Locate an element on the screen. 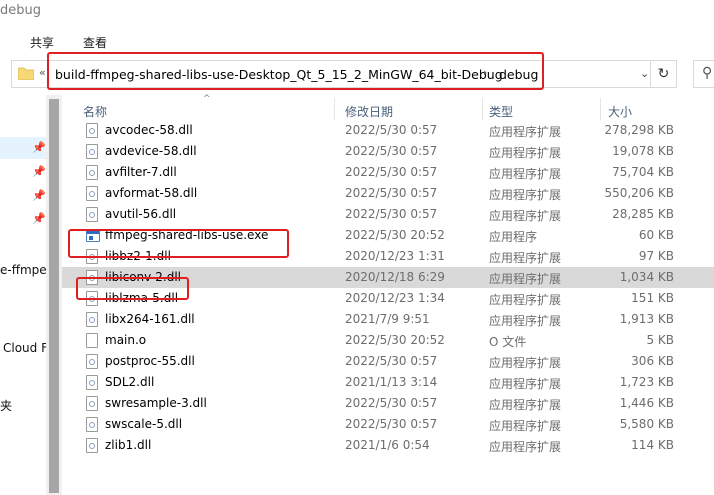 The width and height of the screenshot is (714, 495). nav-scrollbar is located at coordinates (54, 295).